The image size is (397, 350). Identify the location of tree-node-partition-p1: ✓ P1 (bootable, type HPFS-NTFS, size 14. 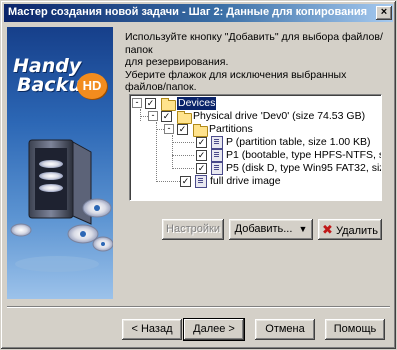
(255, 155).